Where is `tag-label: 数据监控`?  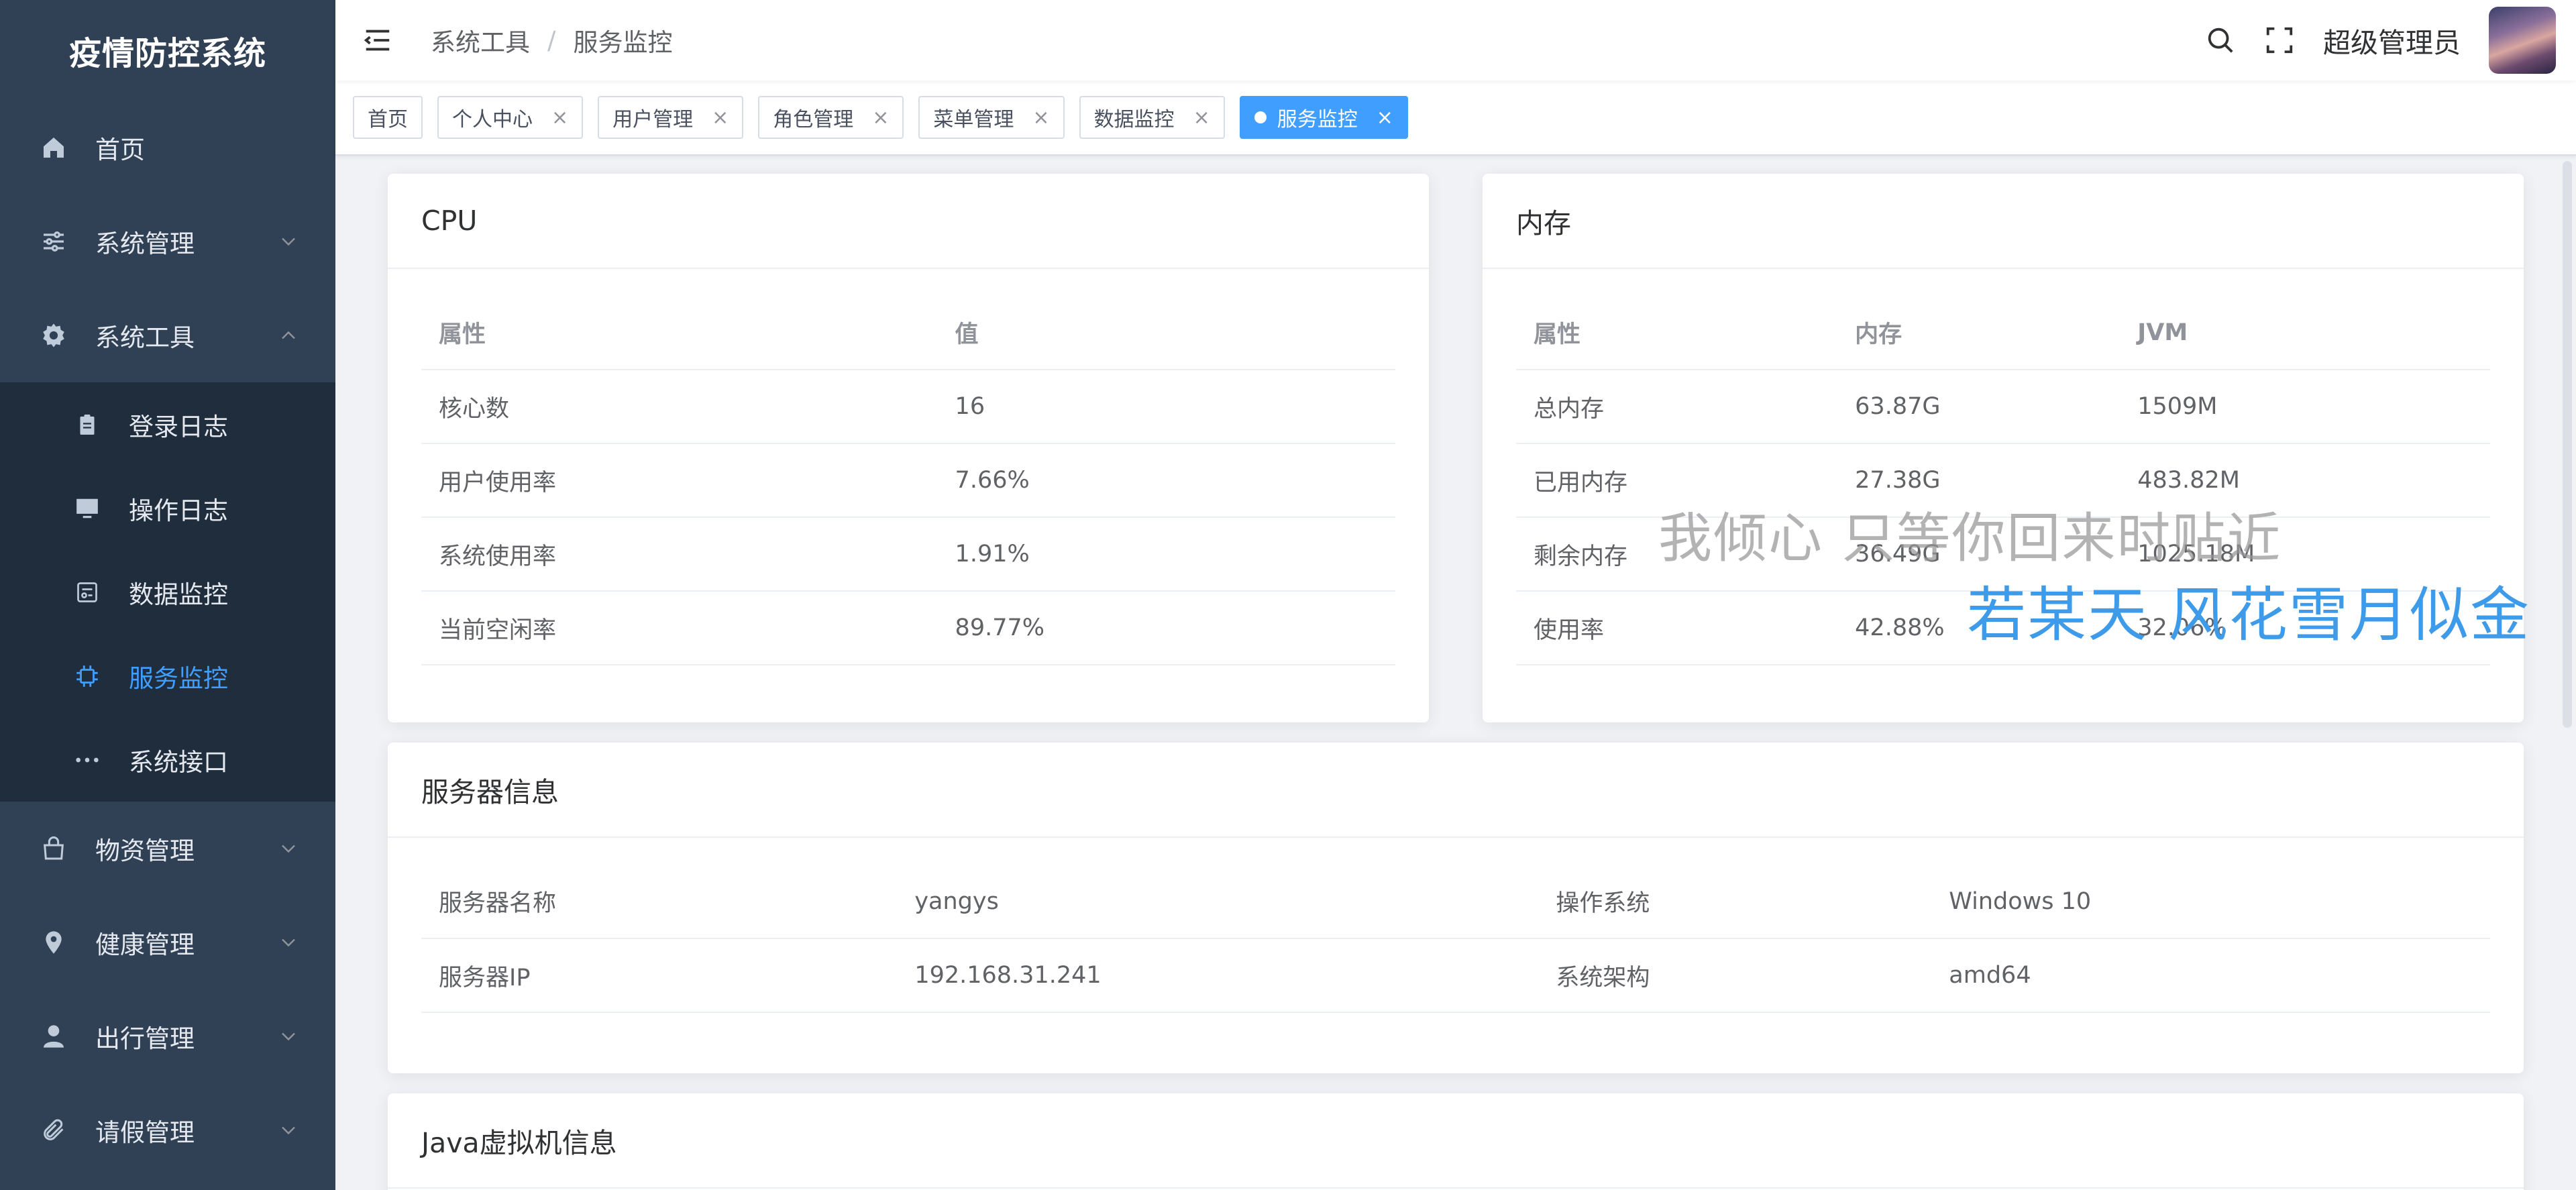 tag-label: 数据监控 is located at coordinates (1134, 119).